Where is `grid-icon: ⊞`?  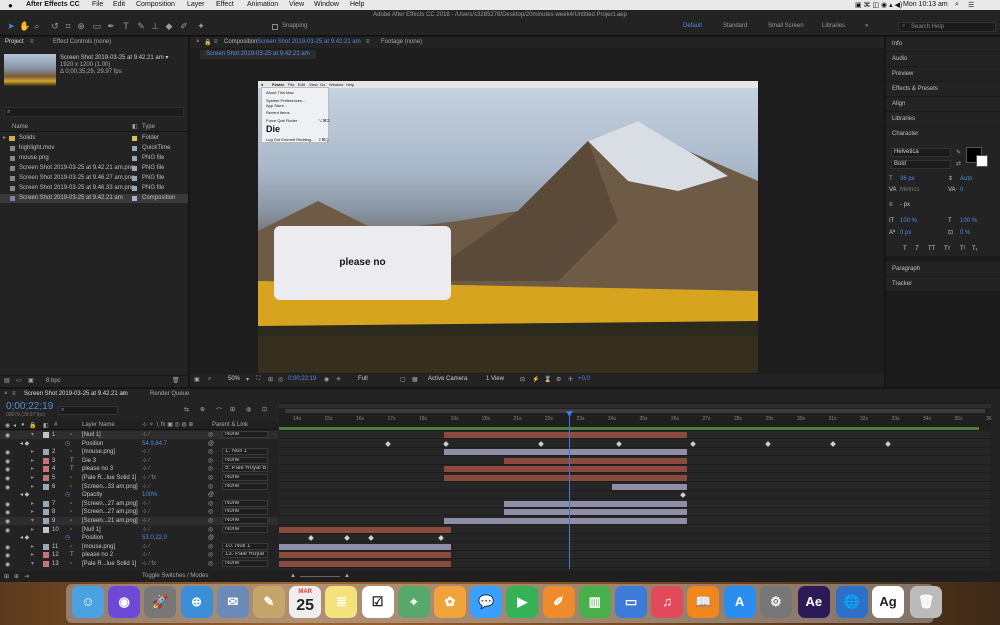 grid-icon: ⊞ is located at coordinates (270, 379).